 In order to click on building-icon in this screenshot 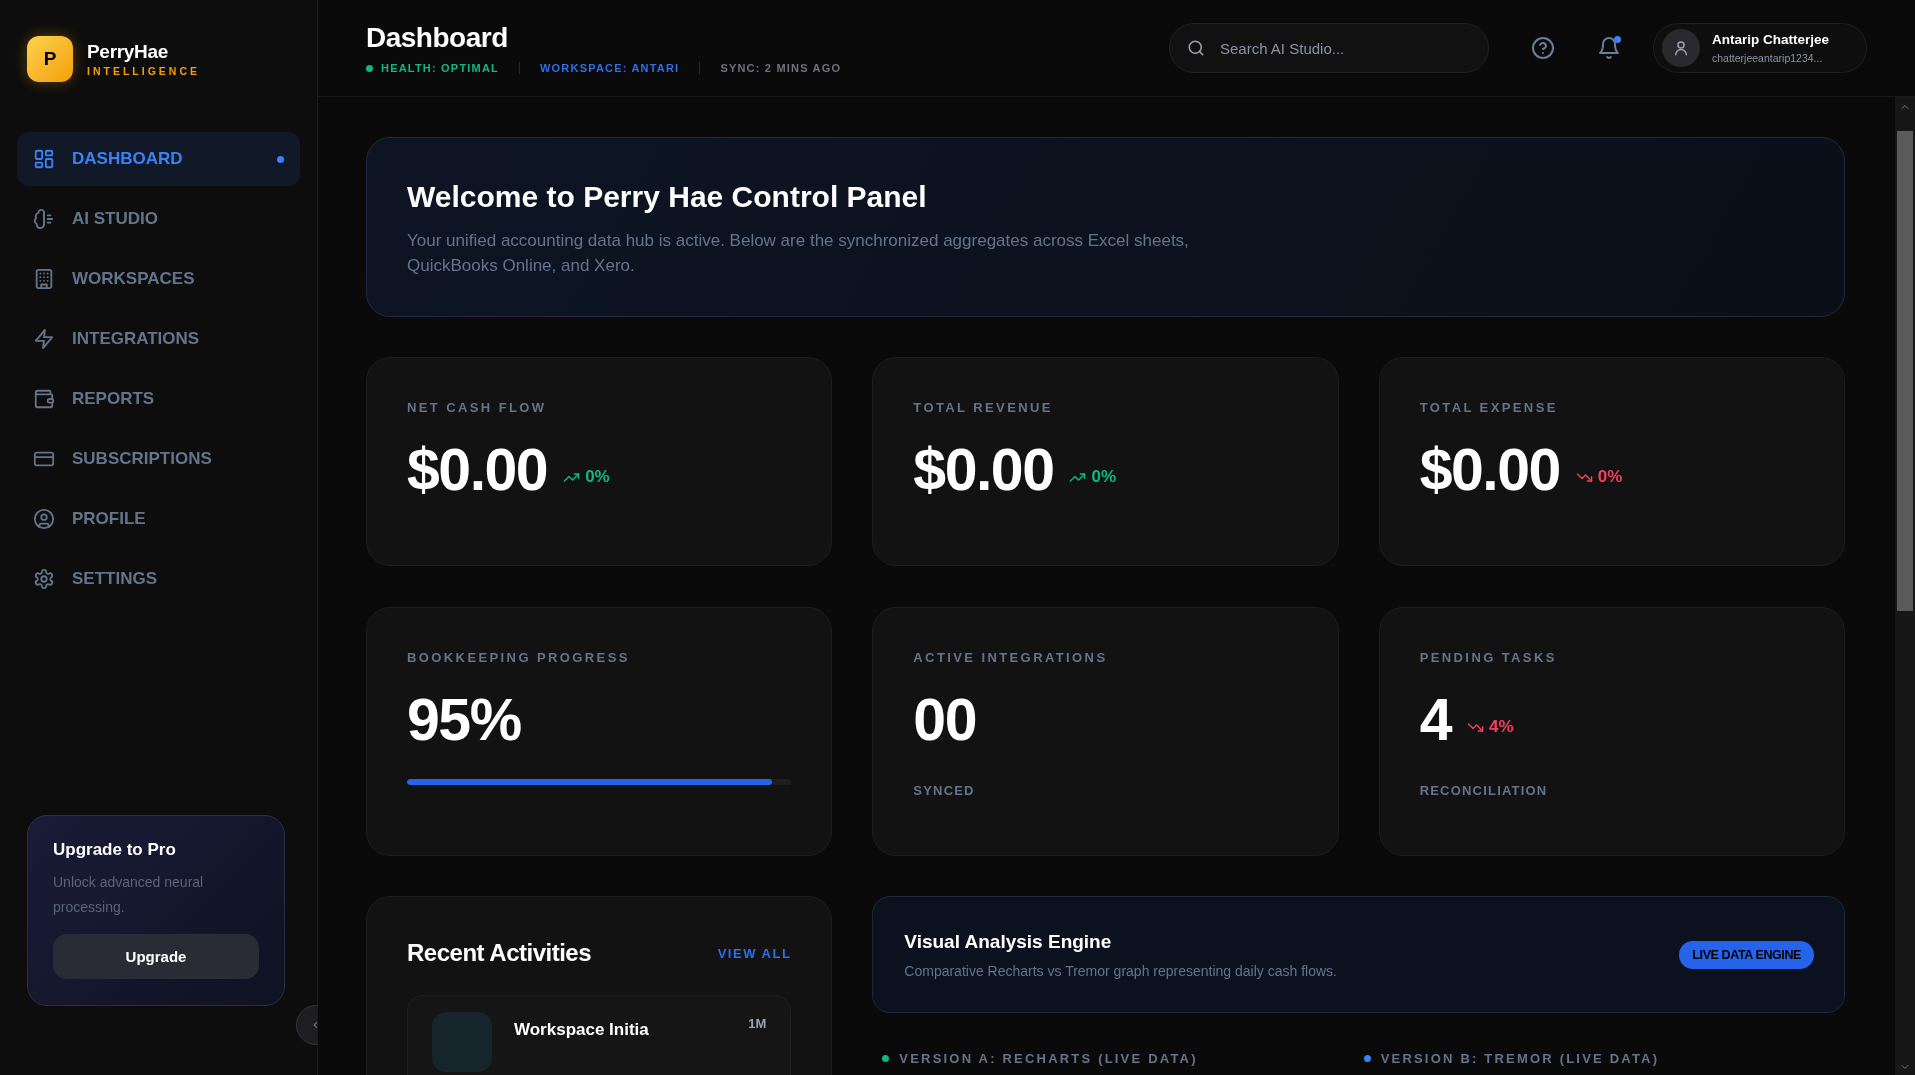, I will do `click(44, 279)`.